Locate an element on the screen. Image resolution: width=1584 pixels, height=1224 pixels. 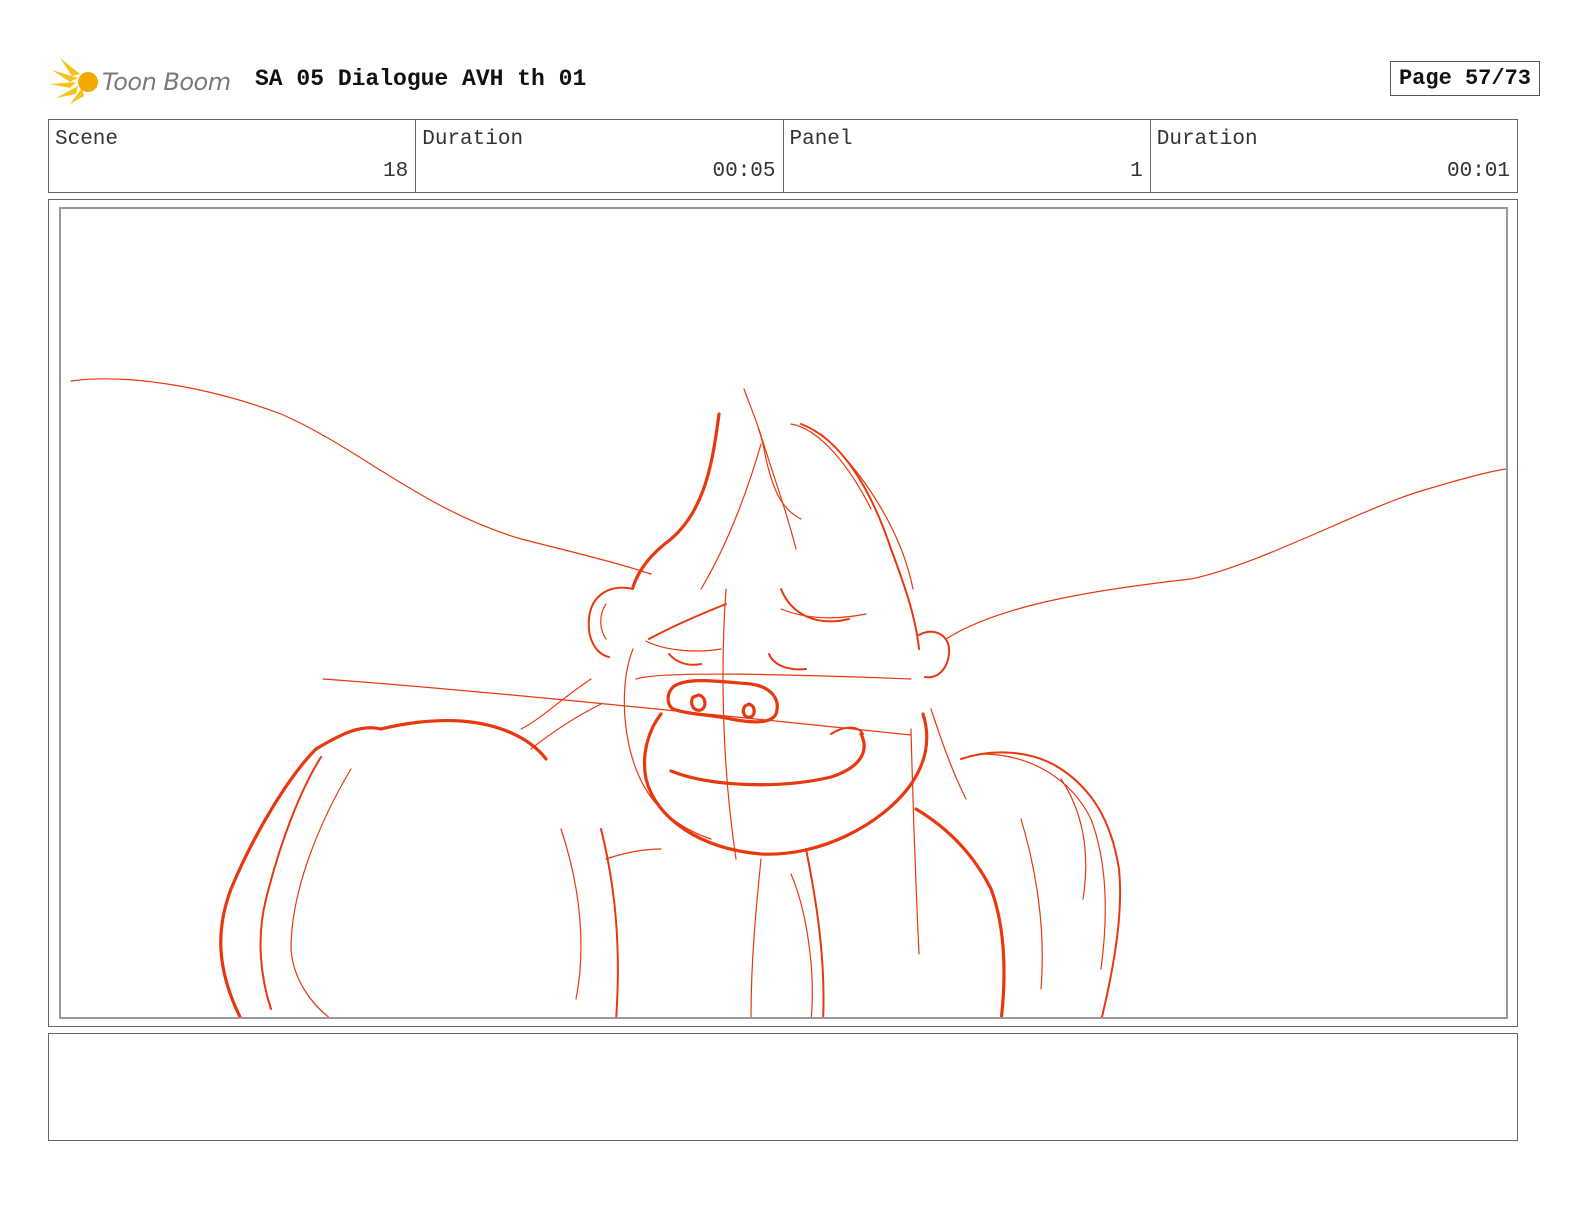
toon-boom-logo: Toon Boom is located at coordinates (145, 79).